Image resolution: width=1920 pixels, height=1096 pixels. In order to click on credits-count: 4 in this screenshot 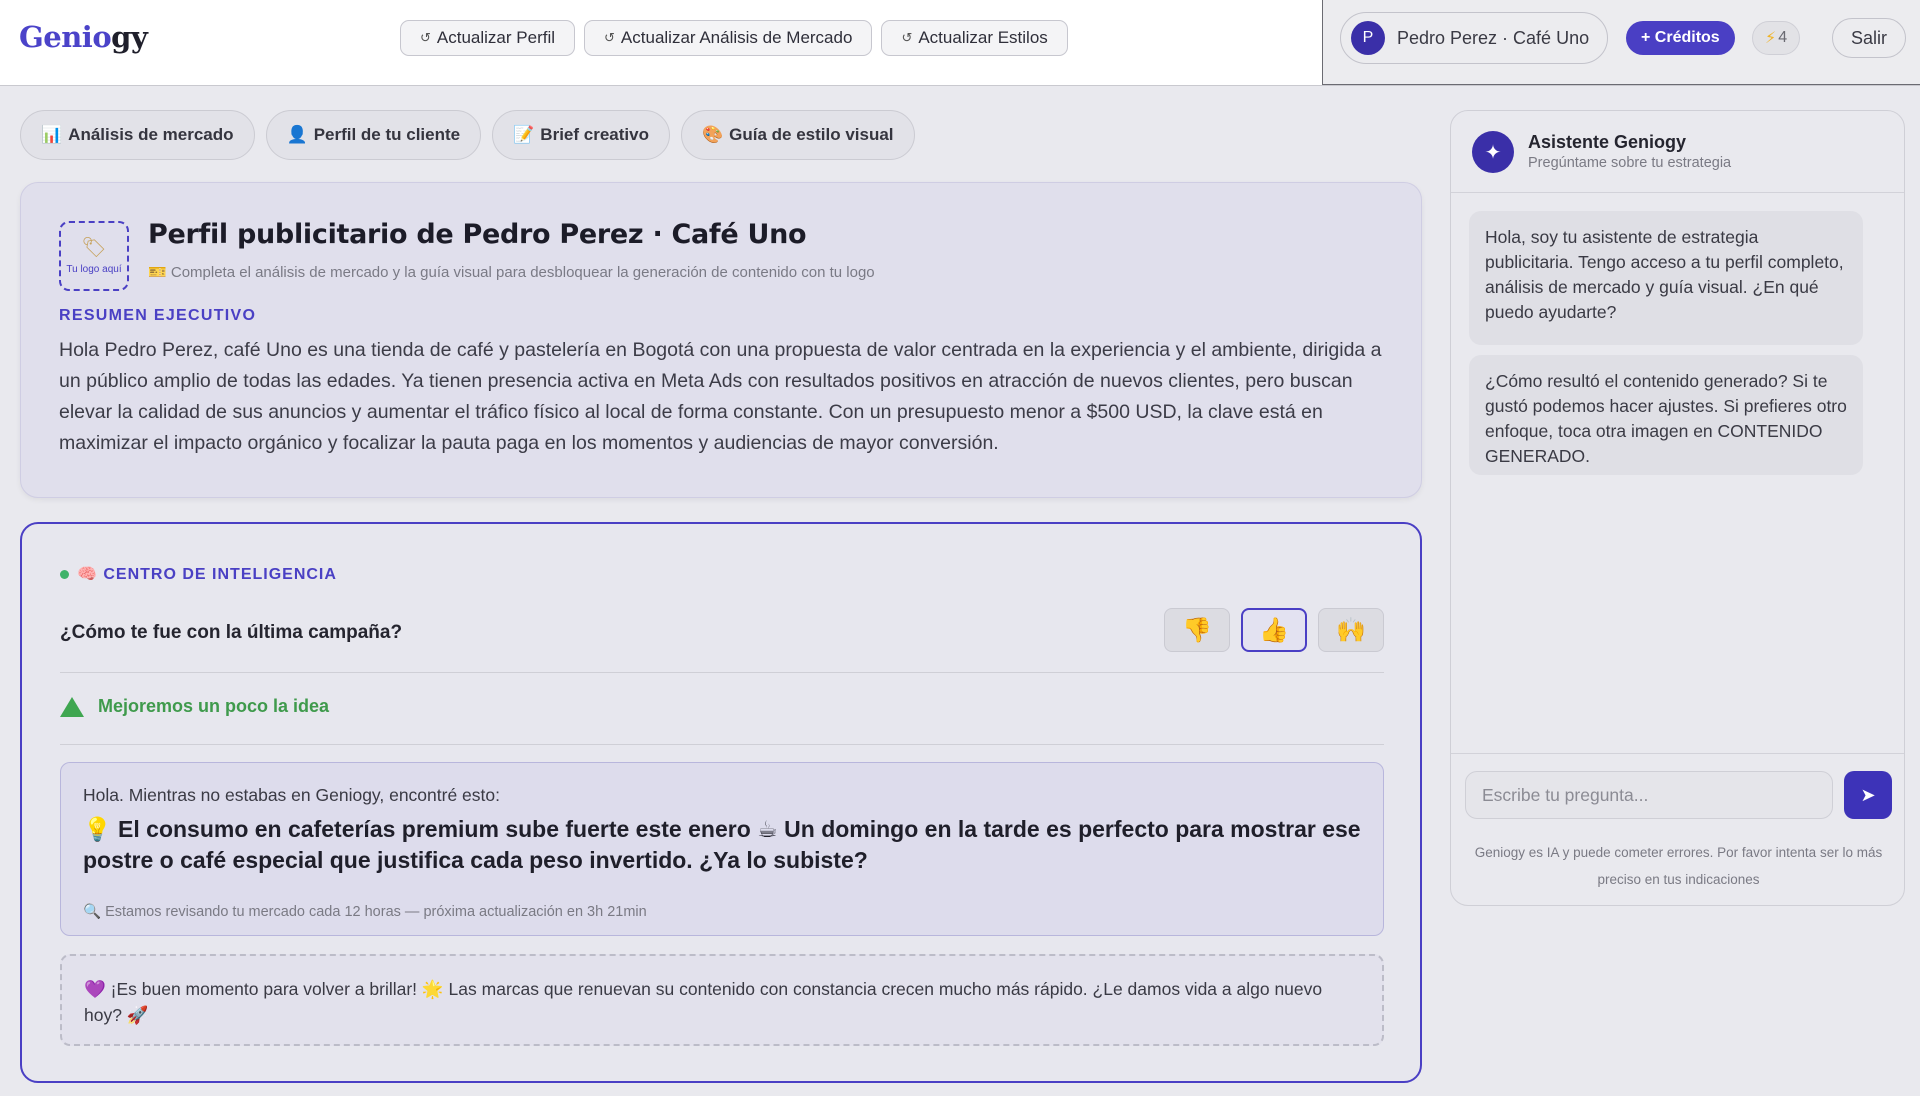, I will do `click(1783, 37)`.